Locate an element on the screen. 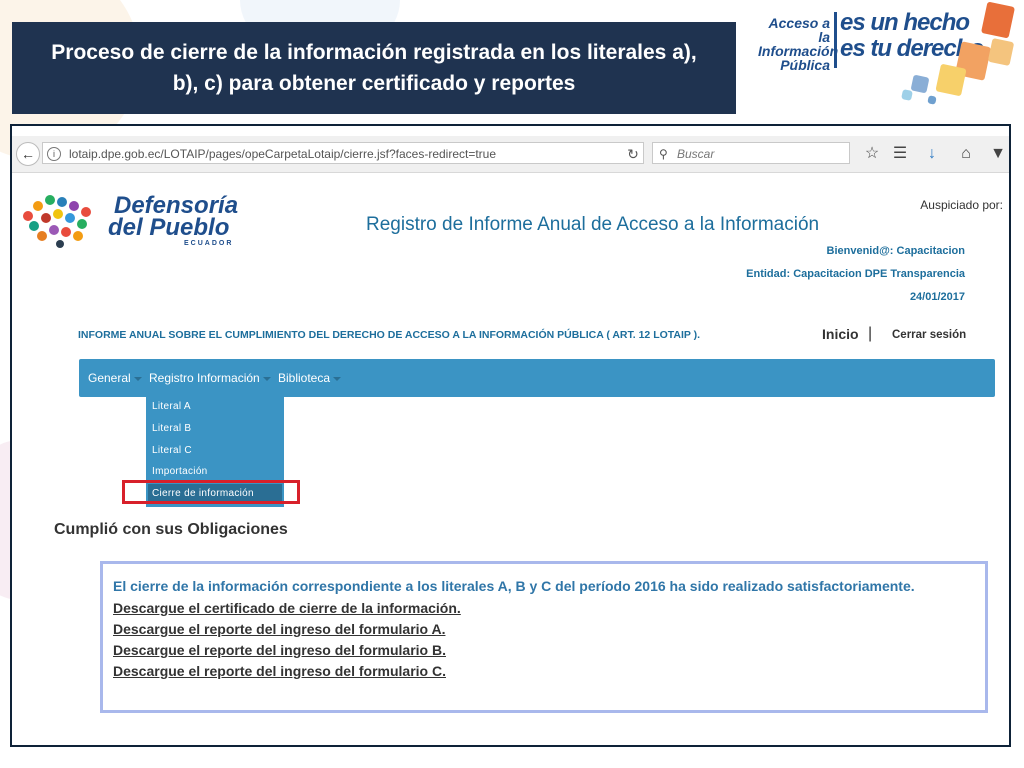 This screenshot has width=1024, height=768. entity-text: Entidad: Capacitacion DPE Transparencia is located at coordinates (855, 274).